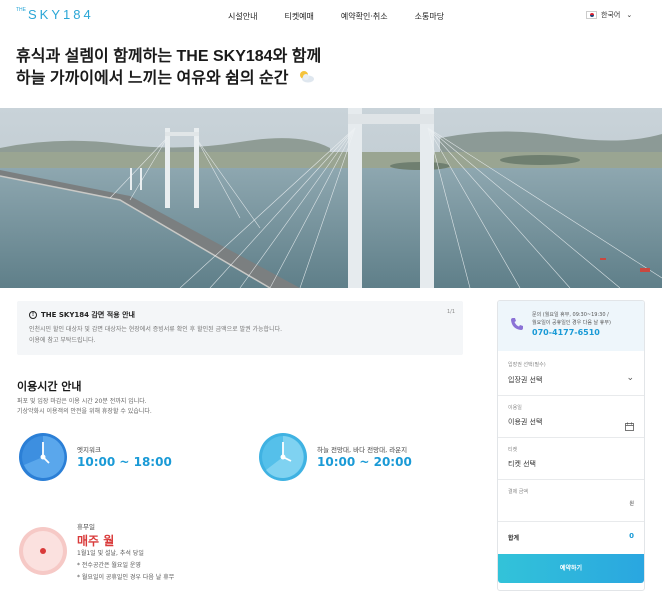 This screenshot has height=591, width=662. I want to click on ticket-label: 티켓, so click(513, 450).